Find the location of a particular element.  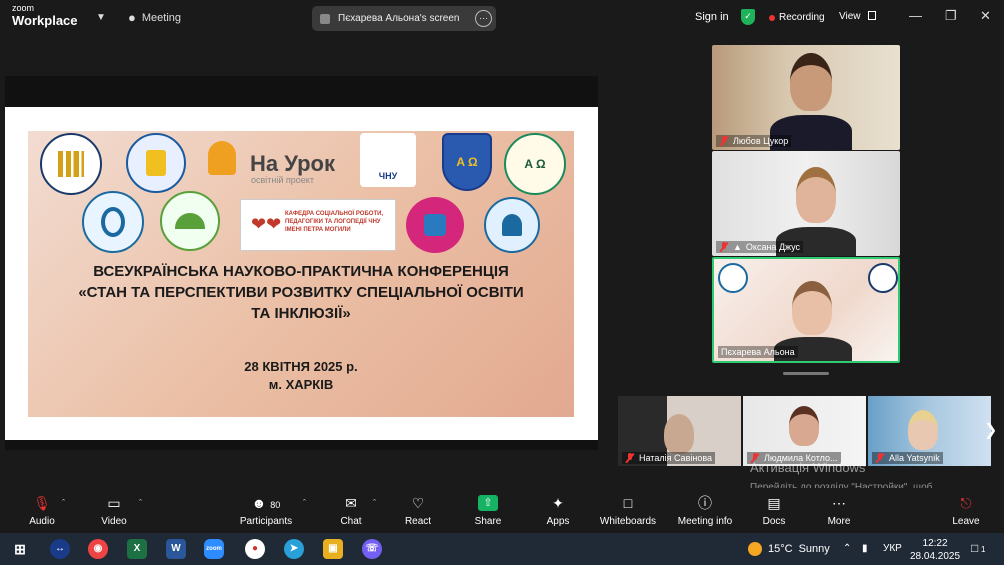

shield-crest-logo: A Ω is located at coordinates (467, 162).